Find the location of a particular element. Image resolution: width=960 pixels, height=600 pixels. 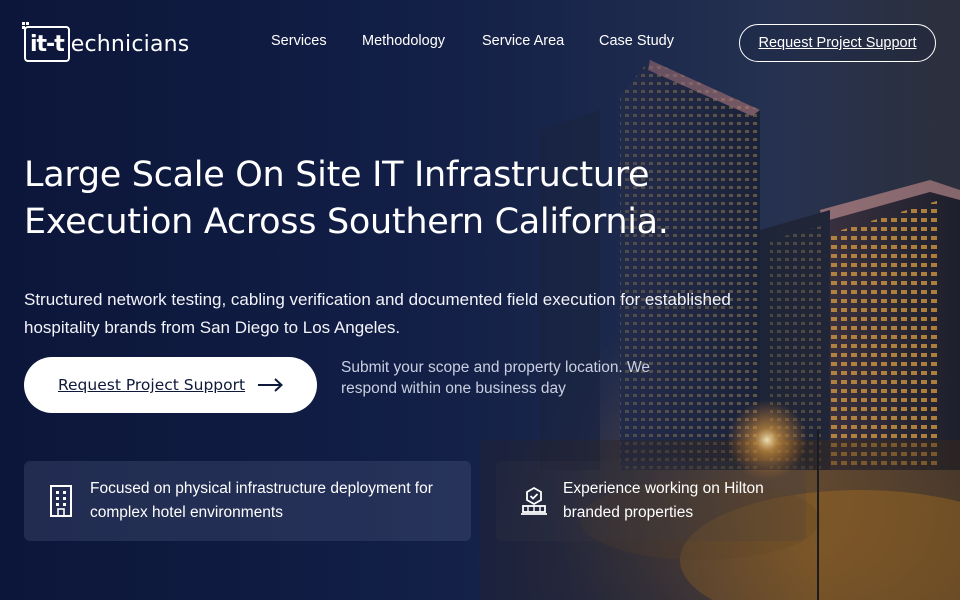

logo-wordmark: echnicians is located at coordinates (130, 44).